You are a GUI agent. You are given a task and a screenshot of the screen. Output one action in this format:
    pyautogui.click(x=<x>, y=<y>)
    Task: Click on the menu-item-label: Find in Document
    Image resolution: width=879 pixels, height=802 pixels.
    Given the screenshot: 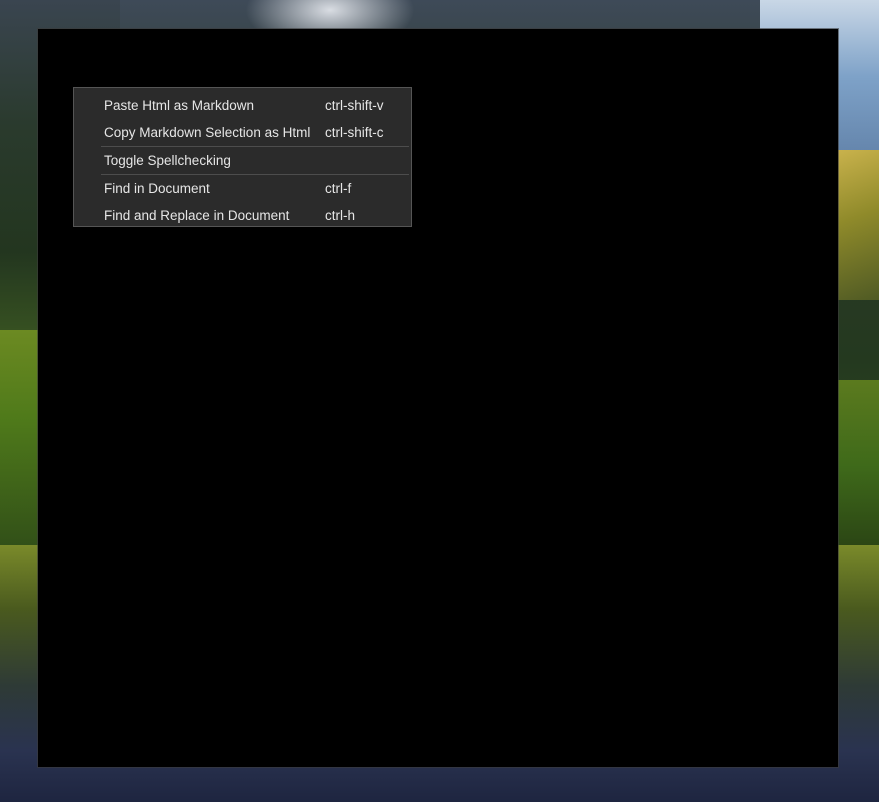 What is the action you would take?
    pyautogui.click(x=157, y=188)
    